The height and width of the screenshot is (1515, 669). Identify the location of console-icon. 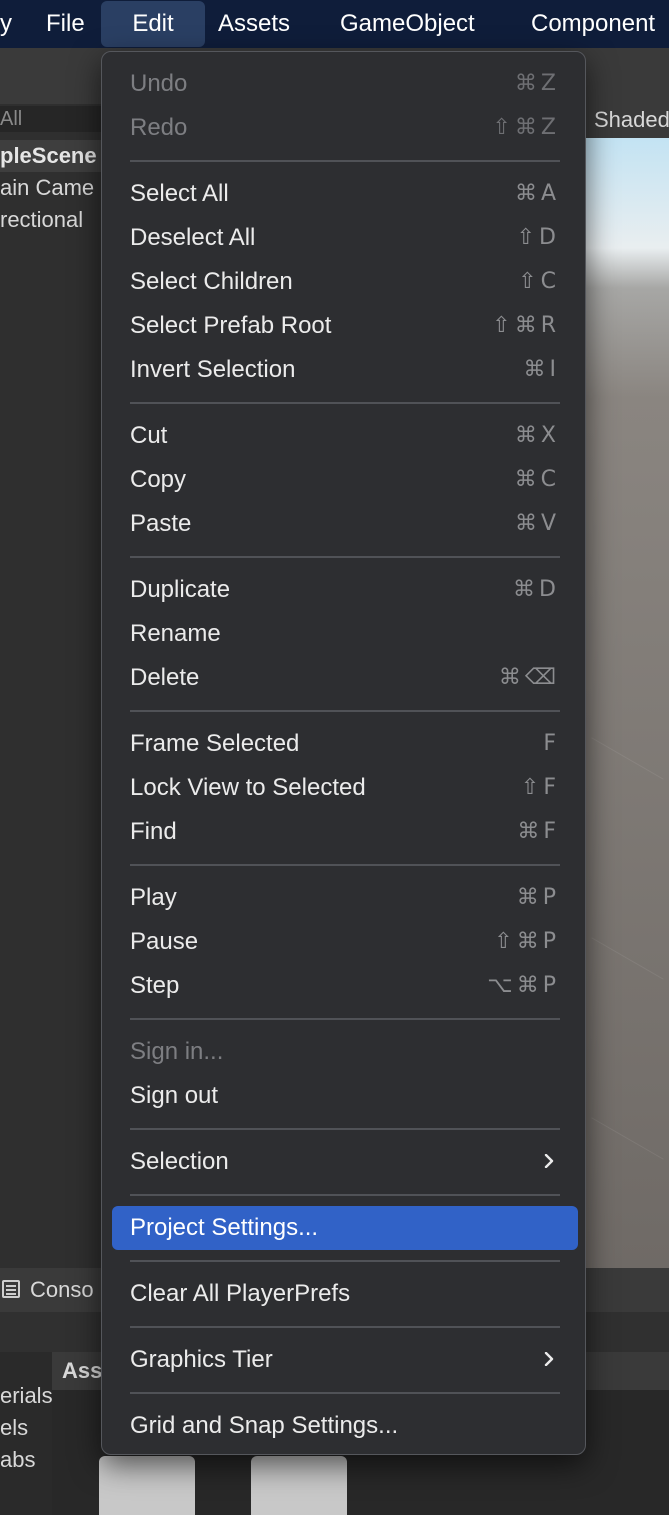
(11, 1289).